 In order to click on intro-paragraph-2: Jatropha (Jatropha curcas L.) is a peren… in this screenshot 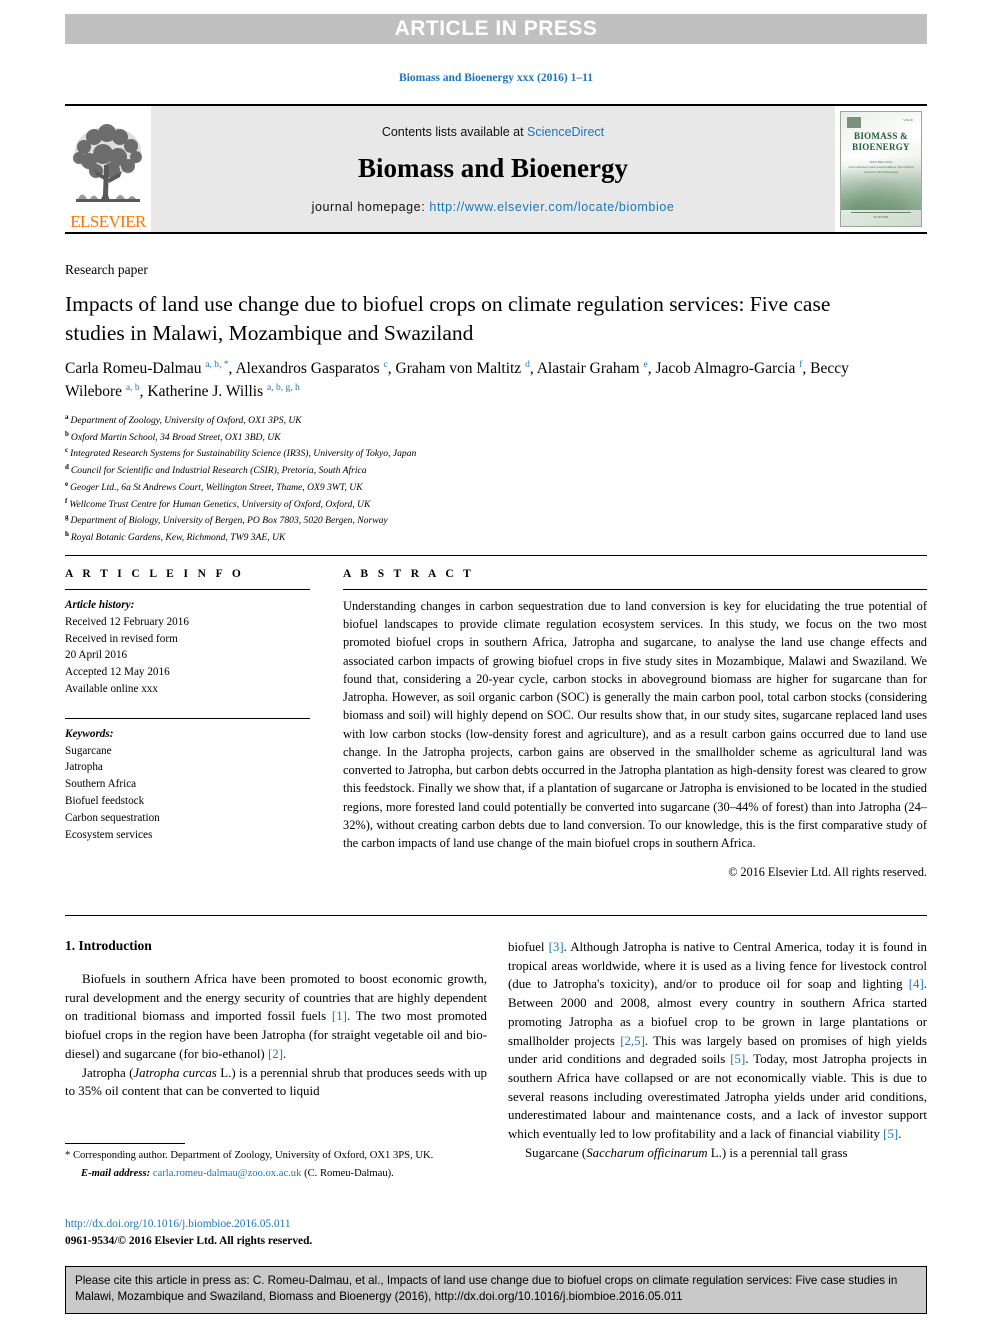, I will do `click(276, 1082)`.